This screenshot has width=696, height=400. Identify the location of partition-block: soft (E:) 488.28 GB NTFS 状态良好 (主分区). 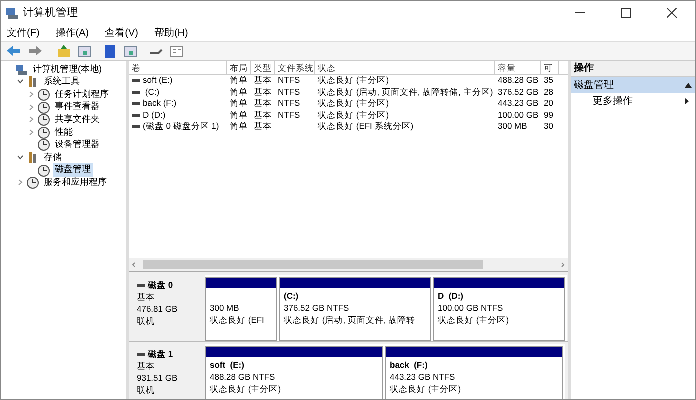
(294, 372).